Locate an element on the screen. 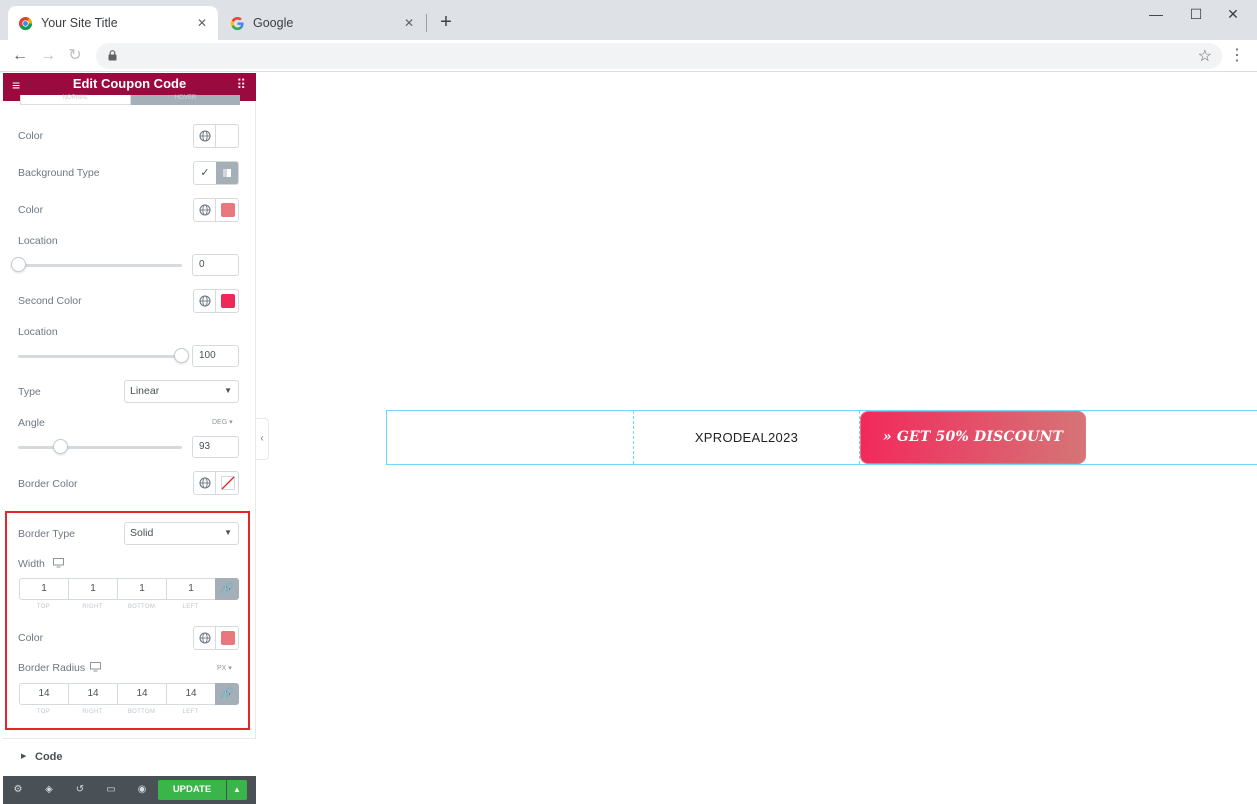 The width and height of the screenshot is (1257, 804). background-type-toggle: ✓ is located at coordinates (216, 173).